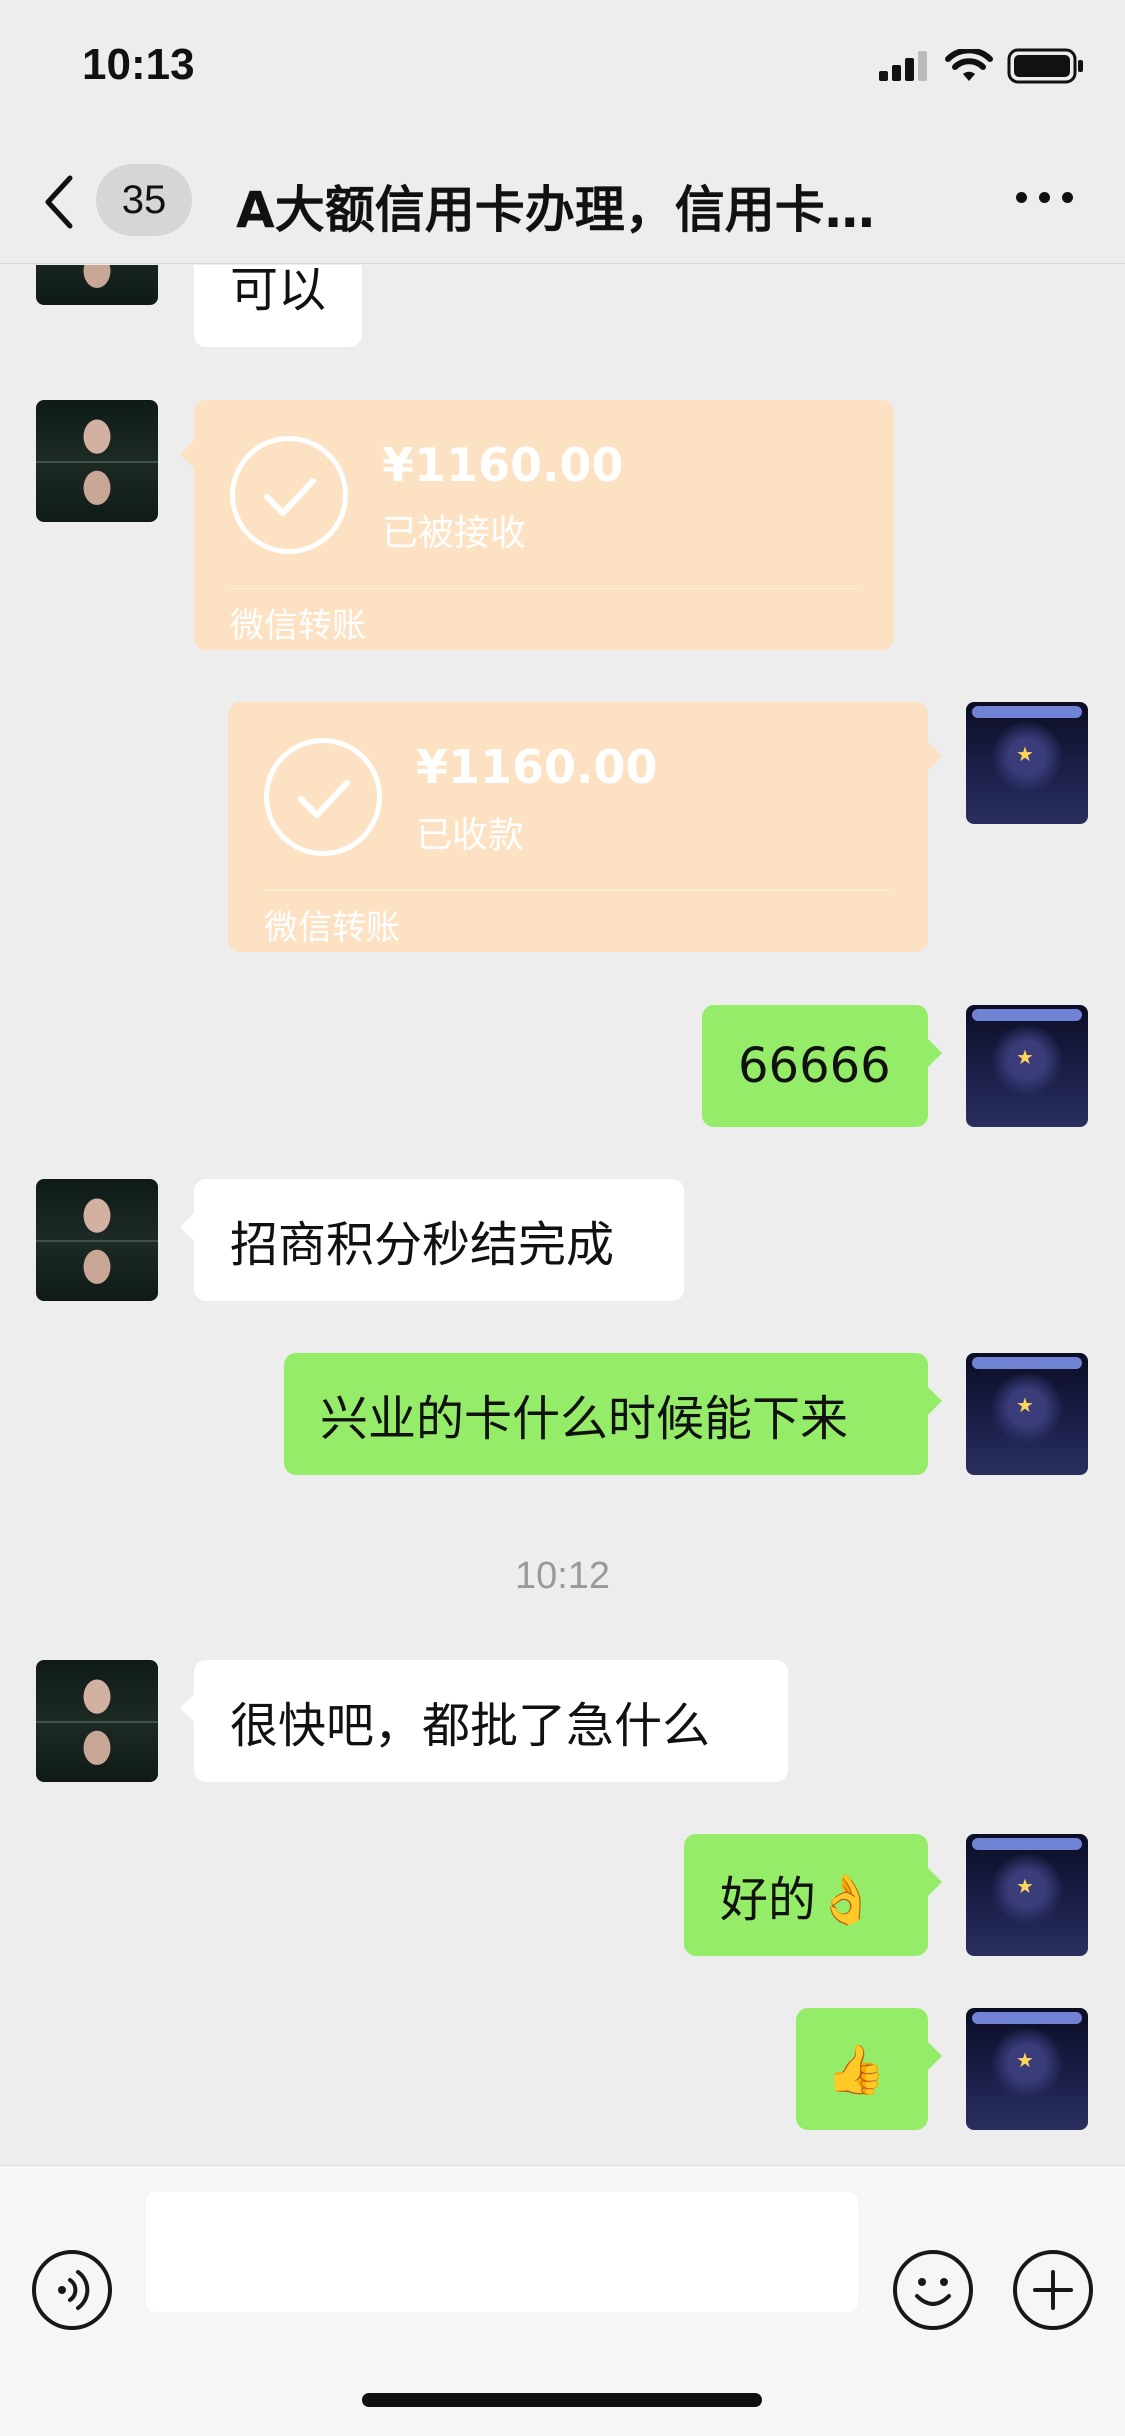  I want to click on status-time: 10:13, so click(138, 64).